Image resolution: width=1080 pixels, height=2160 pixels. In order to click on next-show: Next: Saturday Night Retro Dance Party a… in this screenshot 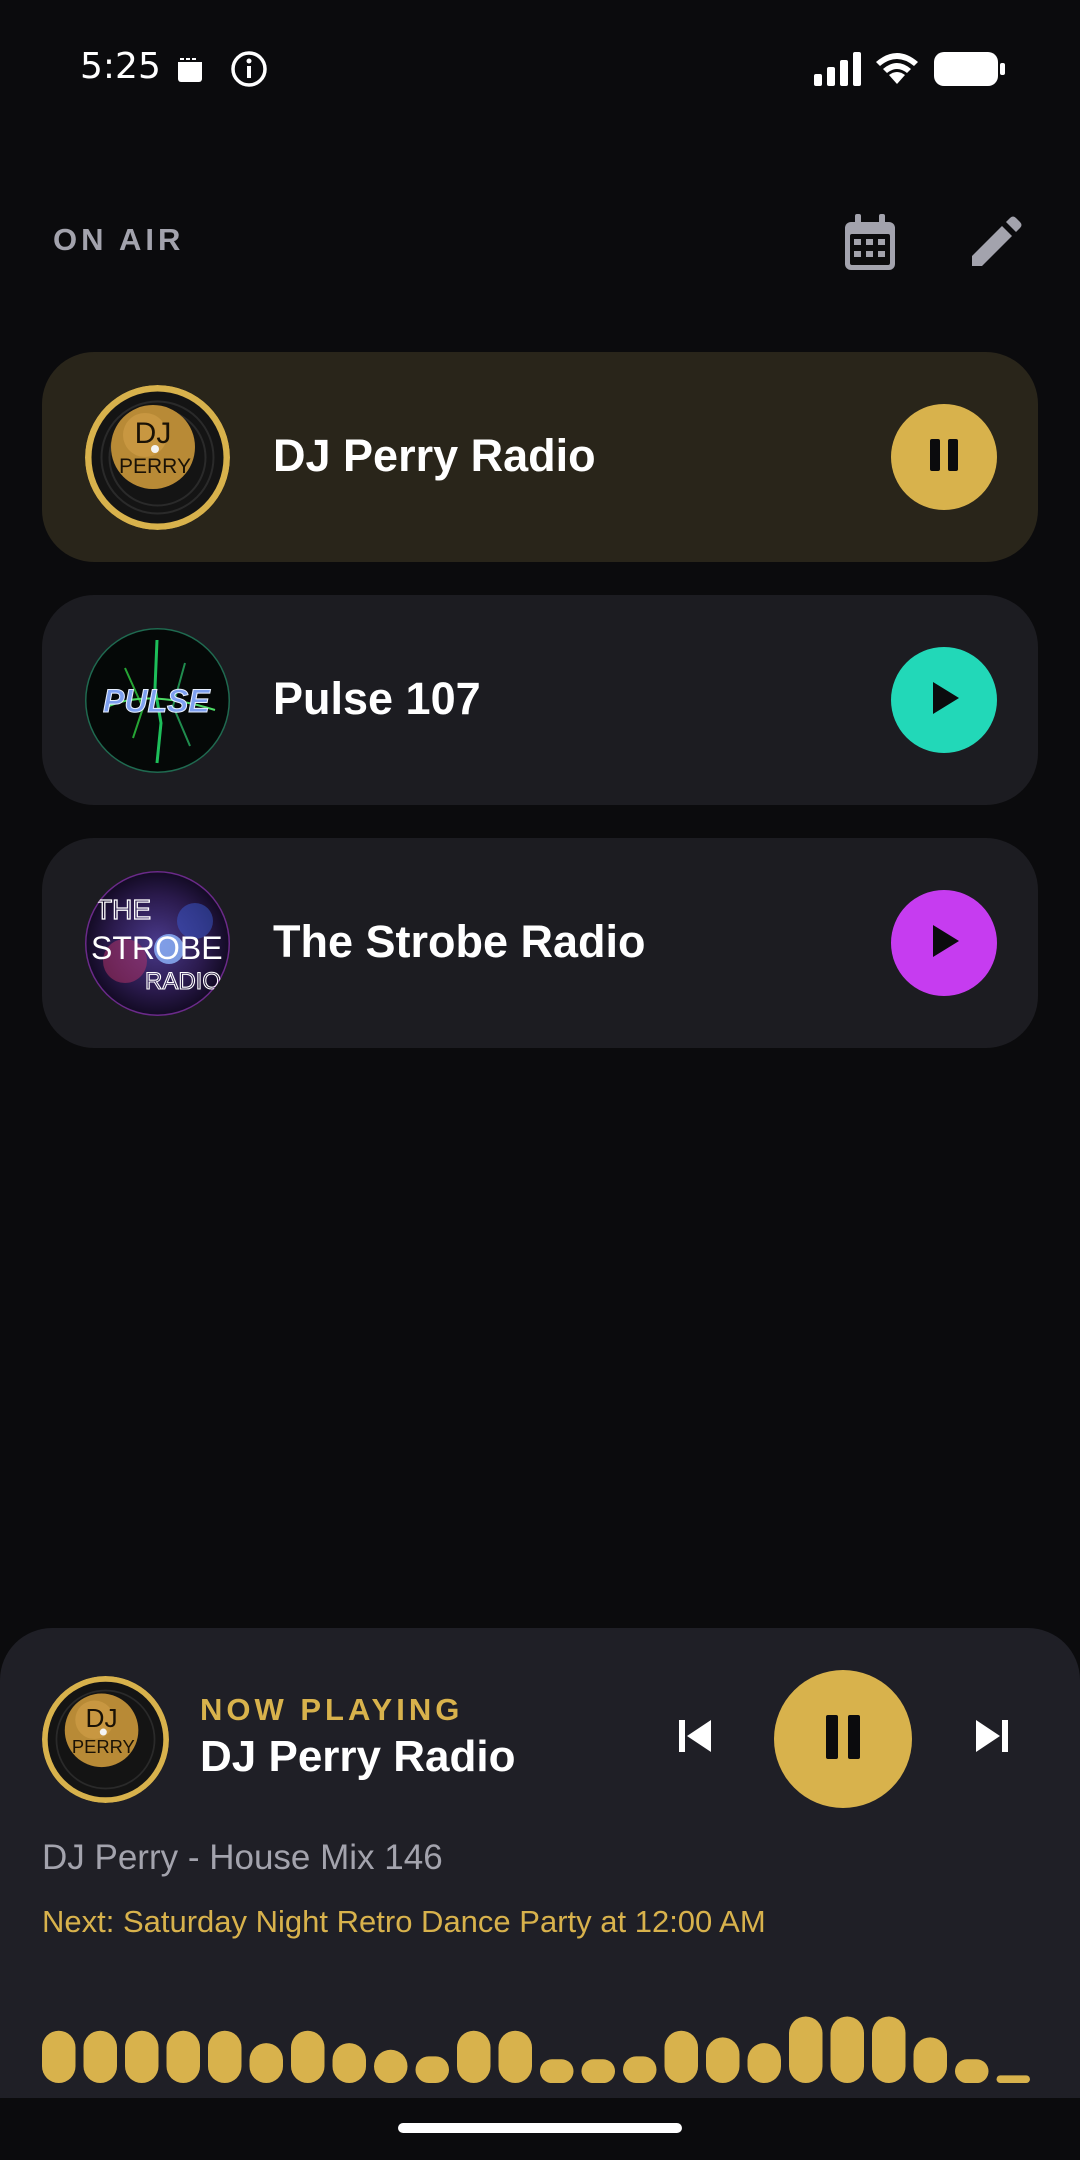, I will do `click(404, 1921)`.